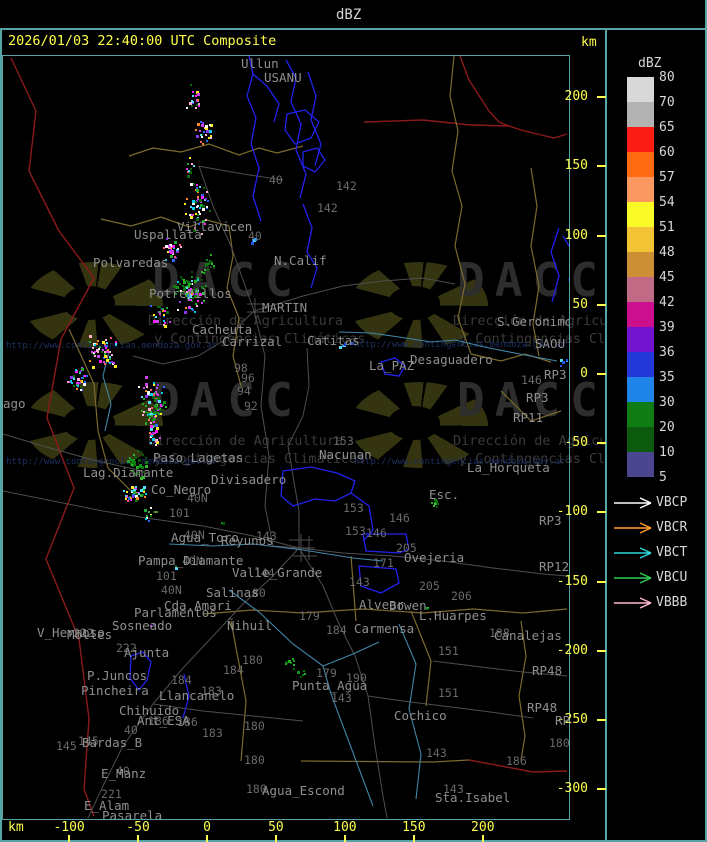 The height and width of the screenshot is (842, 707). I want to click on colorbar-tick-label: 48, so click(667, 252).